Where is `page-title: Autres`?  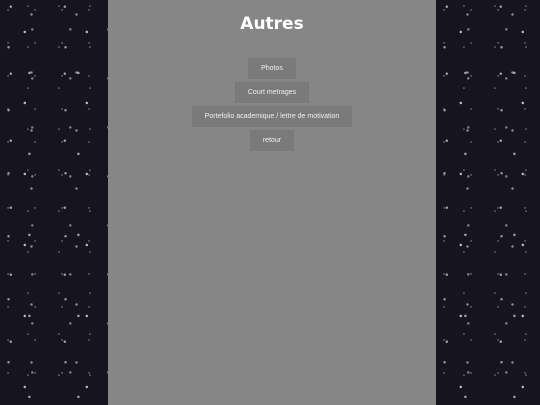
page-title: Autres is located at coordinates (272, 24).